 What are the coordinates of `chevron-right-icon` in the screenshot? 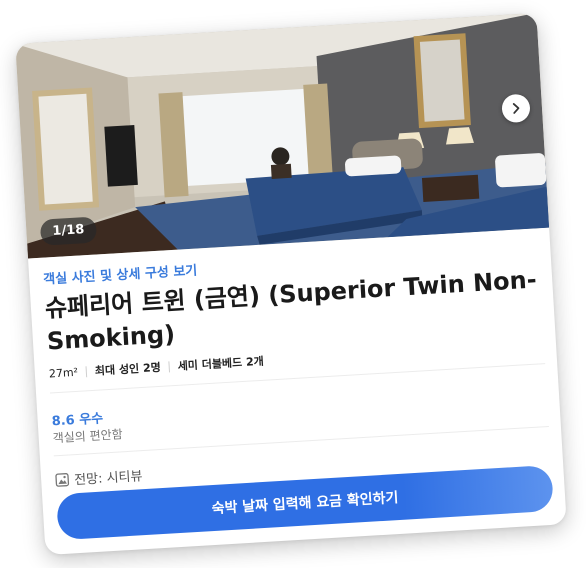 It's located at (516, 108).